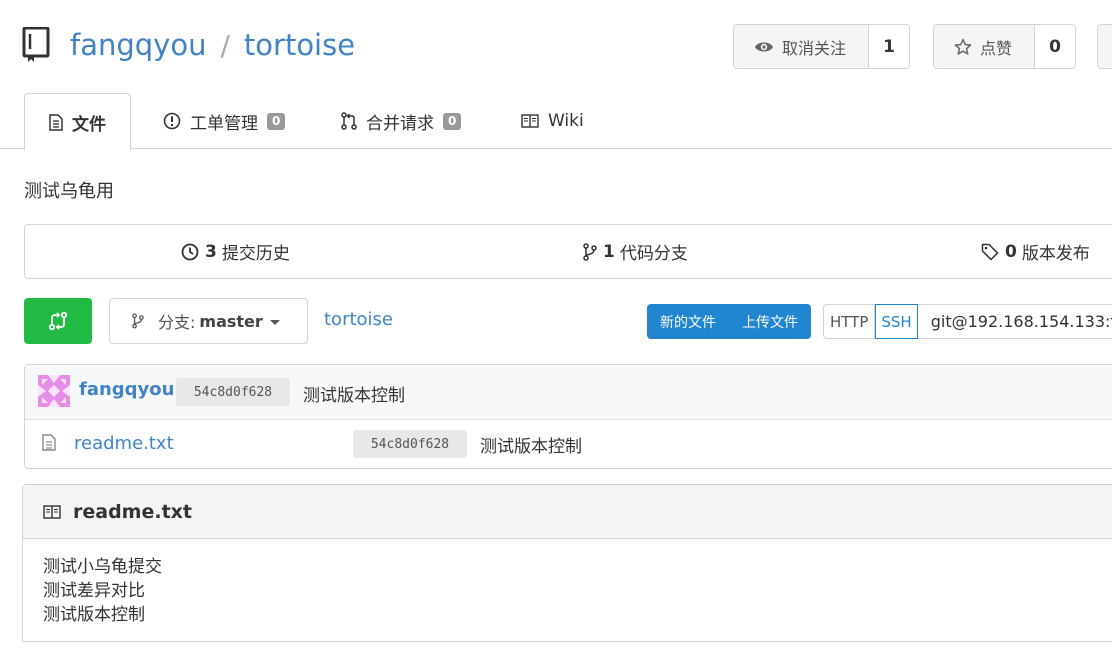  I want to click on tab-pull-requests-label: 合并请求, so click(400, 123).